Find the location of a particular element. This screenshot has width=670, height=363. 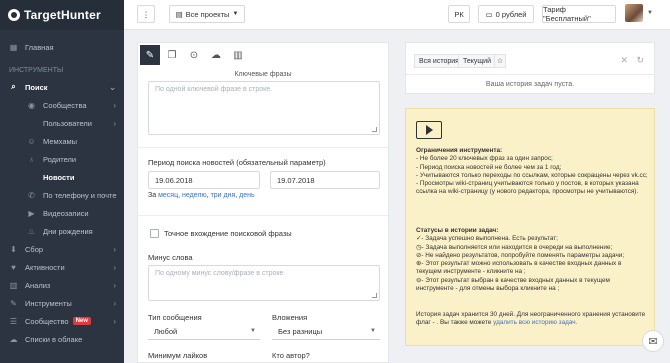

sidebar-item-analysis: ▥ Анализ › is located at coordinates (62, 285).